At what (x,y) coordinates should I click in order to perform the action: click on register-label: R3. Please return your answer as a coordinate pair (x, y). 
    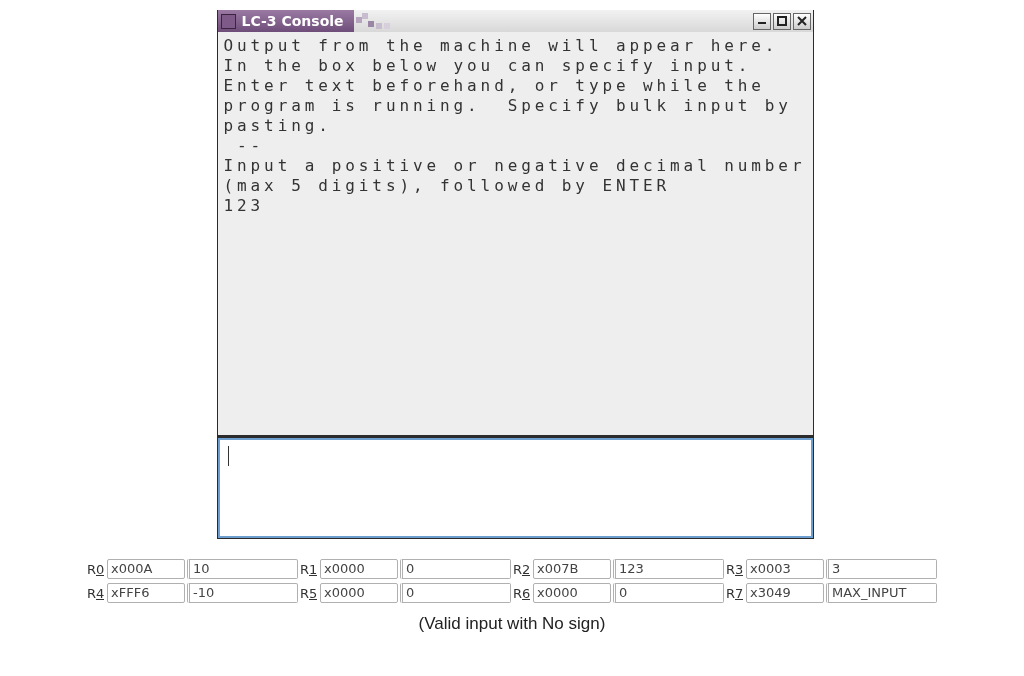
    Looking at the image, I should click on (735, 569).